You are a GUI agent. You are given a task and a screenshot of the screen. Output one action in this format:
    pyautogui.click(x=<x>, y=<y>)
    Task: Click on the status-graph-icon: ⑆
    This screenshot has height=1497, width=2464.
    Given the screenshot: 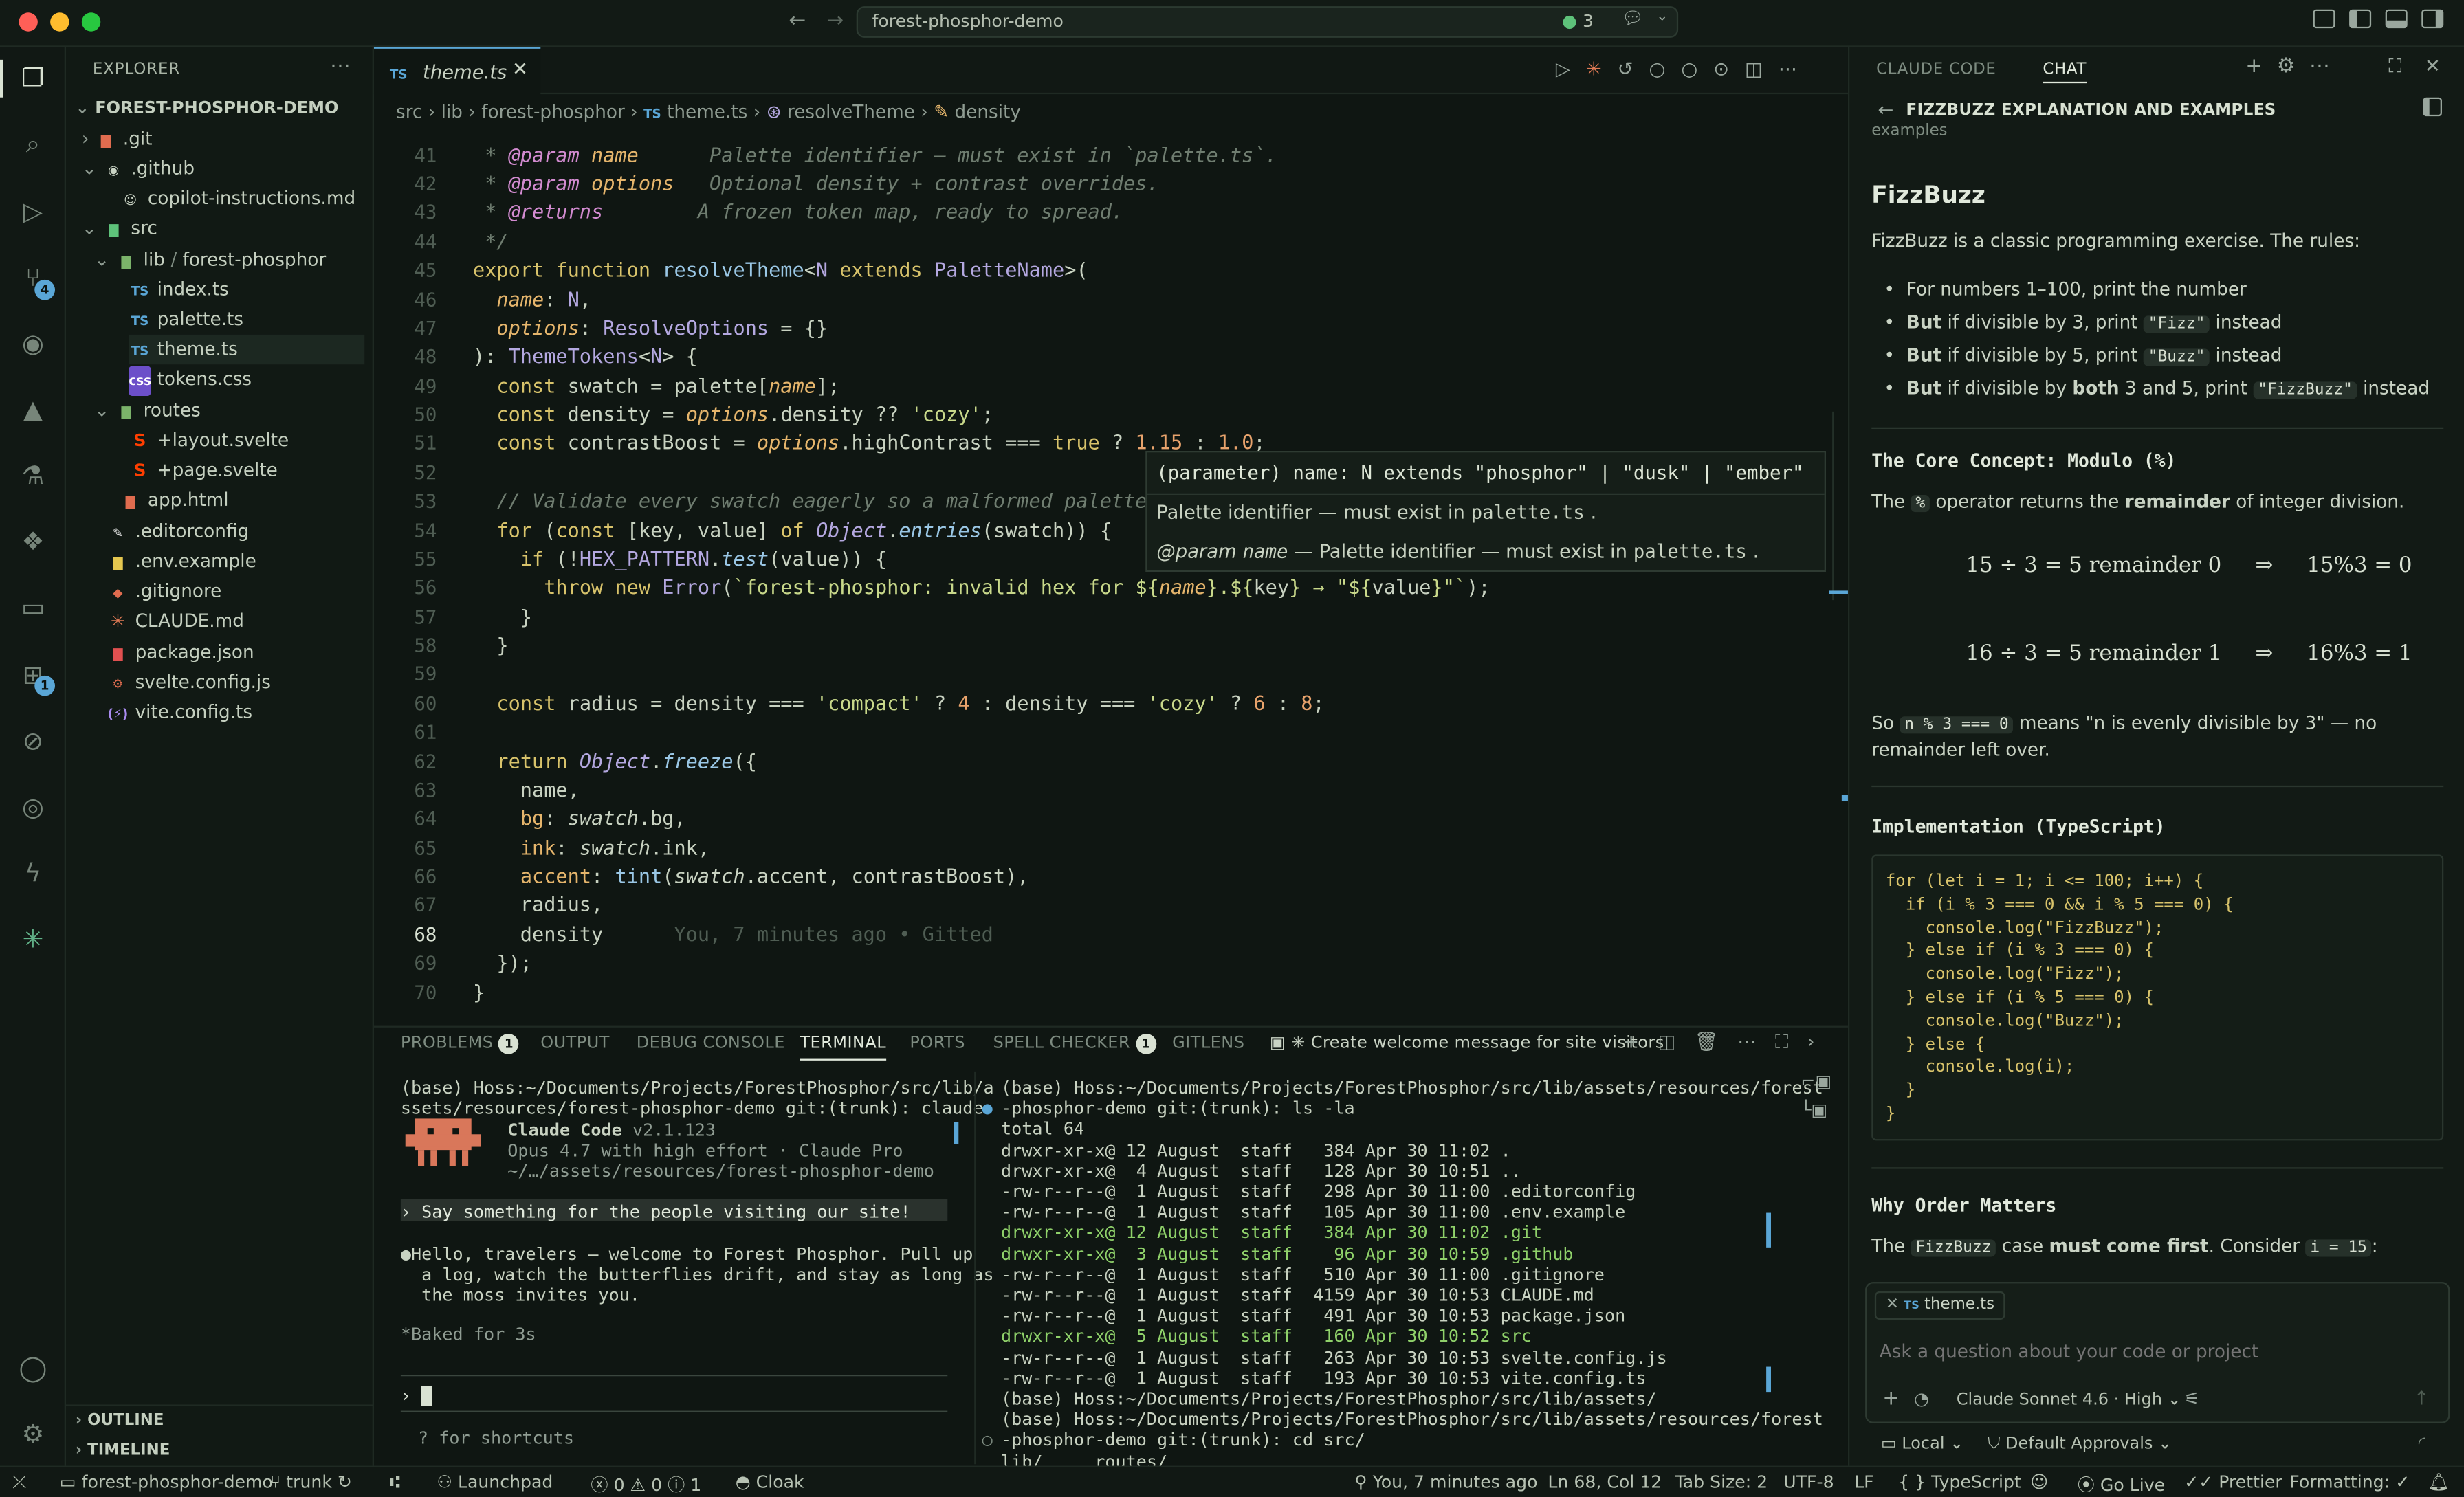 What is the action you would take?
    pyautogui.click(x=395, y=1482)
    